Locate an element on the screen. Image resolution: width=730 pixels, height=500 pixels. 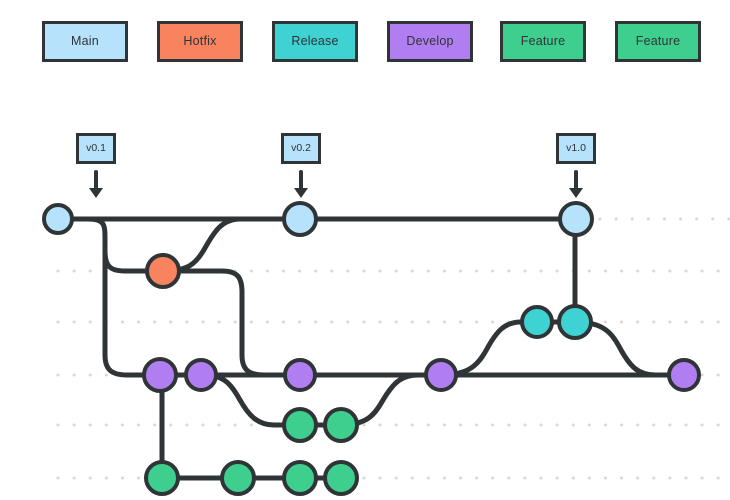
version-tag-label: v0.1 is located at coordinates (96, 148).